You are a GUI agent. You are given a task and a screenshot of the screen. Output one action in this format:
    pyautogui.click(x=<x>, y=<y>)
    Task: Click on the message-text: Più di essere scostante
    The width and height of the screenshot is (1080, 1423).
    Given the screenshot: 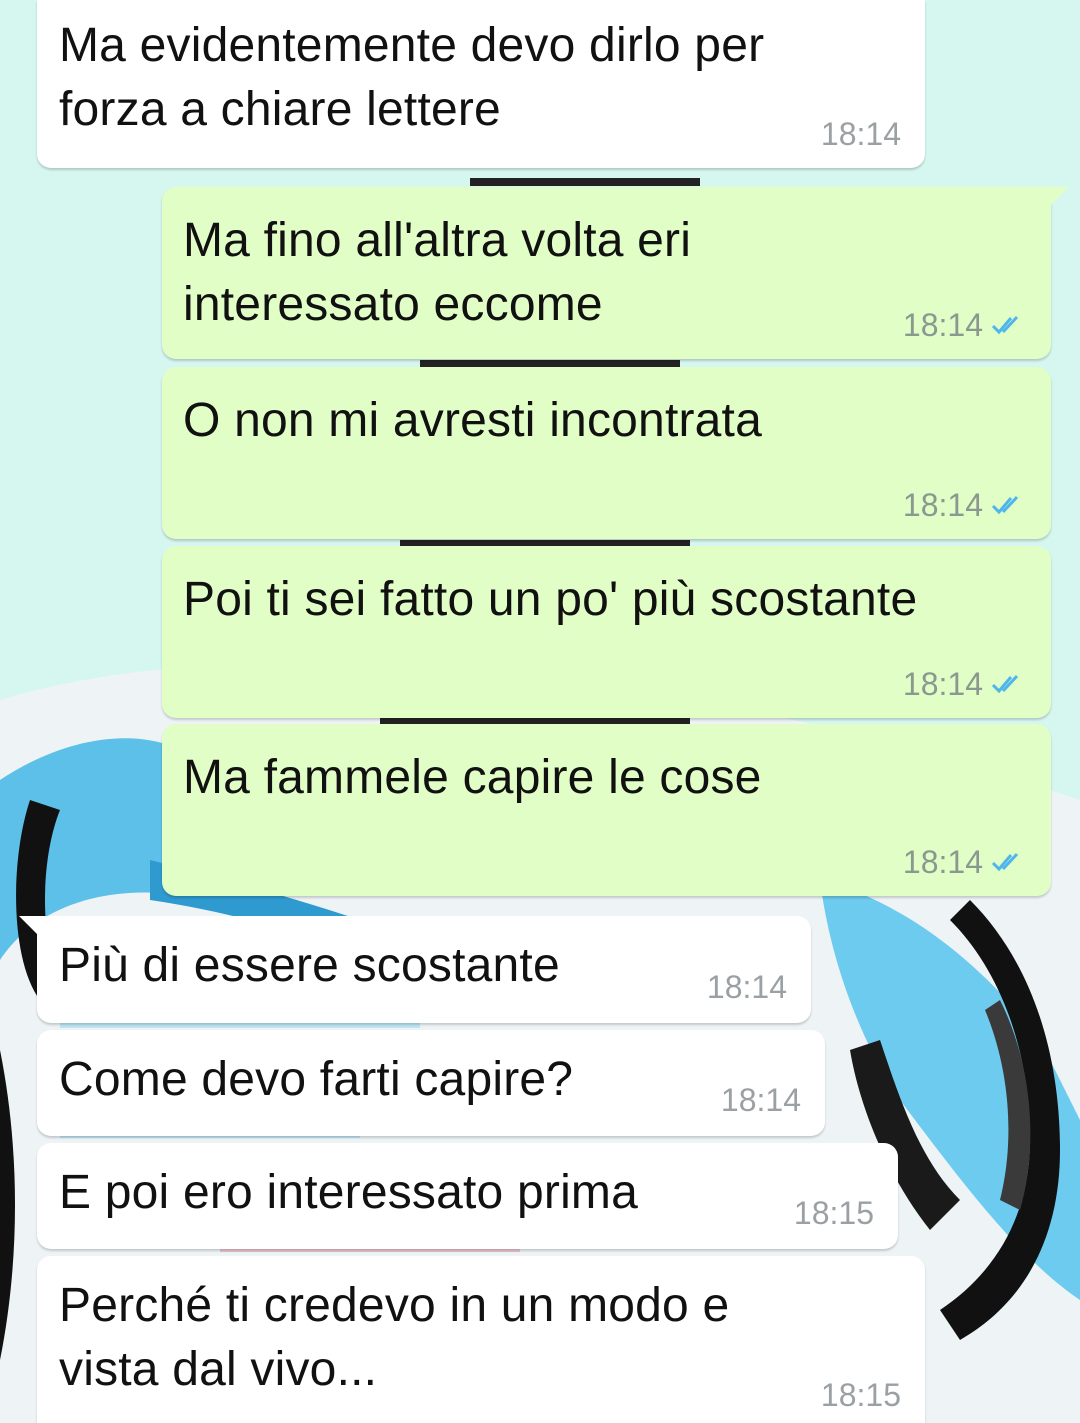 What is the action you would take?
    pyautogui.click(x=309, y=965)
    